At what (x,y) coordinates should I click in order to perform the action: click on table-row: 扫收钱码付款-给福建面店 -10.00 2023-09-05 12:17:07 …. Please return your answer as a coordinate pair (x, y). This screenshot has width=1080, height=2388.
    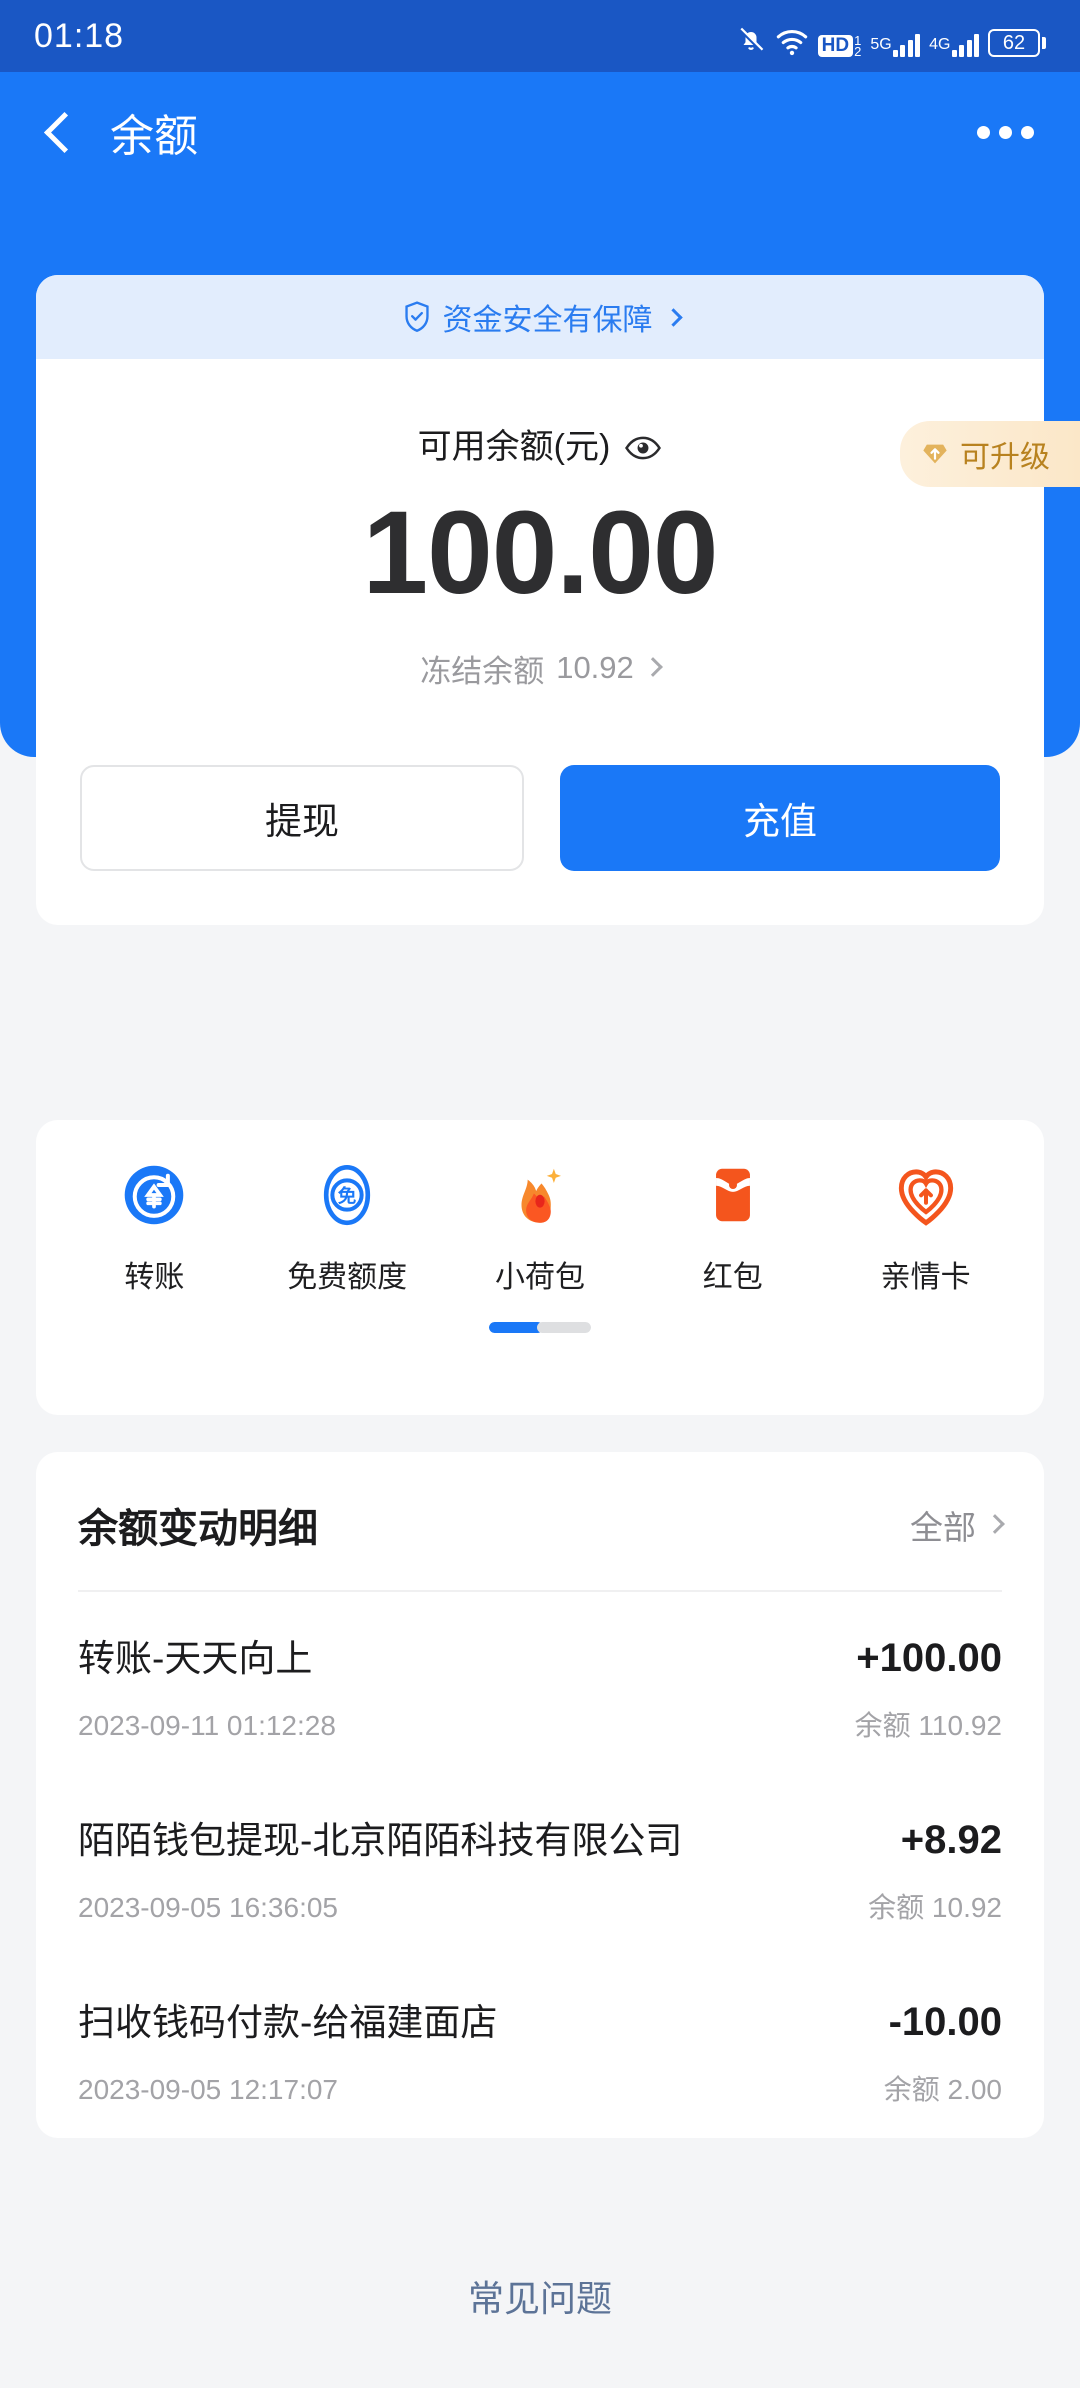
    Looking at the image, I should click on (540, 2047).